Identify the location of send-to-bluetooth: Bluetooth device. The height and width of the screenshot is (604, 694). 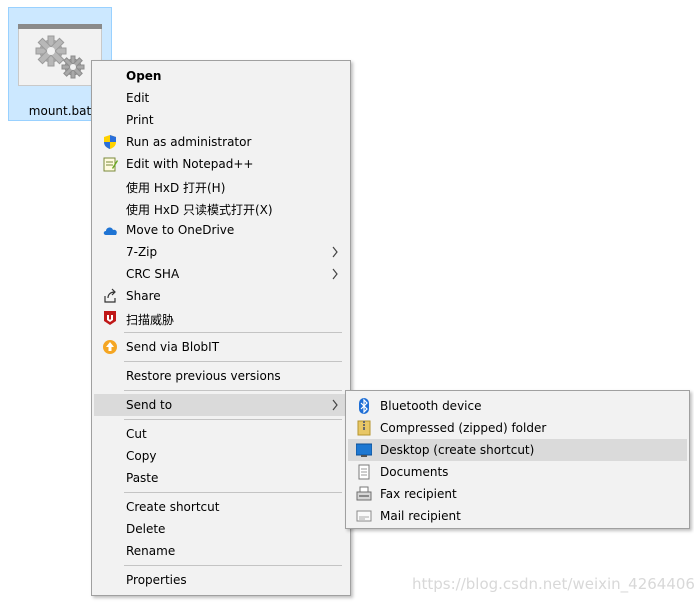
(517, 406).